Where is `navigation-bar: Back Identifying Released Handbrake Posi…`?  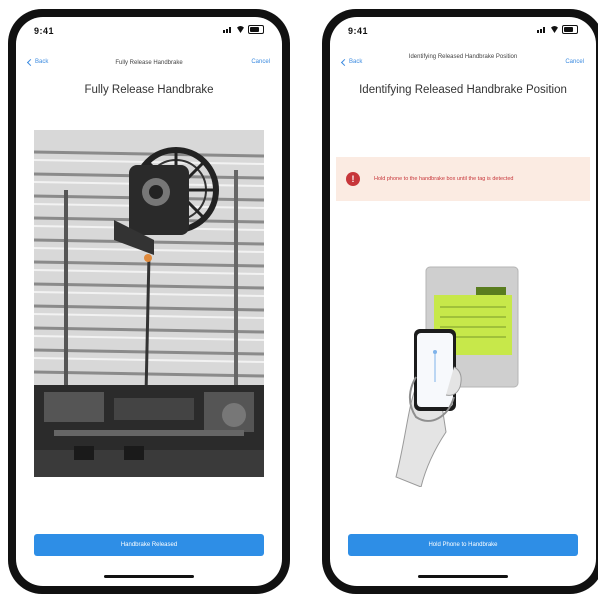
navigation-bar: Back Identifying Released Handbrake Posi… is located at coordinates (463, 63).